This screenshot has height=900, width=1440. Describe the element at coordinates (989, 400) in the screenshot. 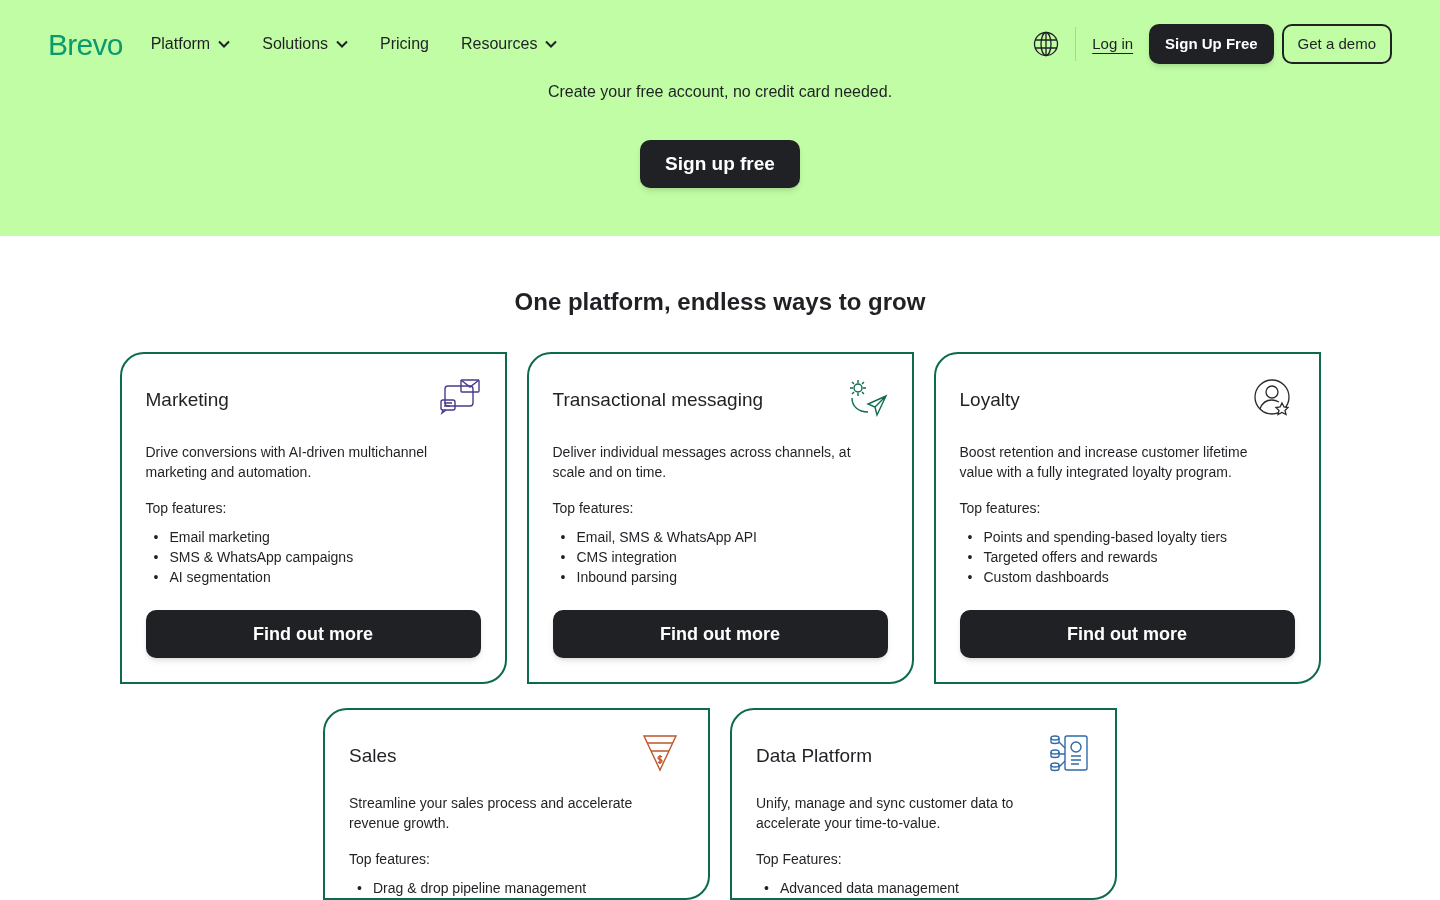

I see `card-title: Loyalty` at that location.